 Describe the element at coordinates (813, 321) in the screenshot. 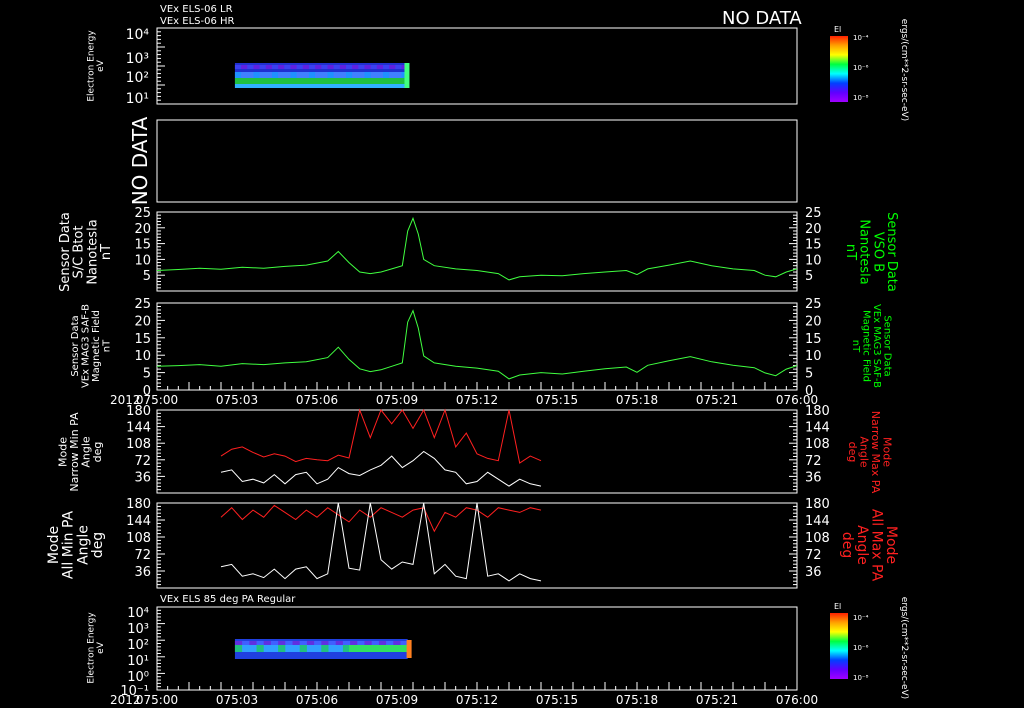

I see `y-tick-label-right-mag_field: 20` at that location.